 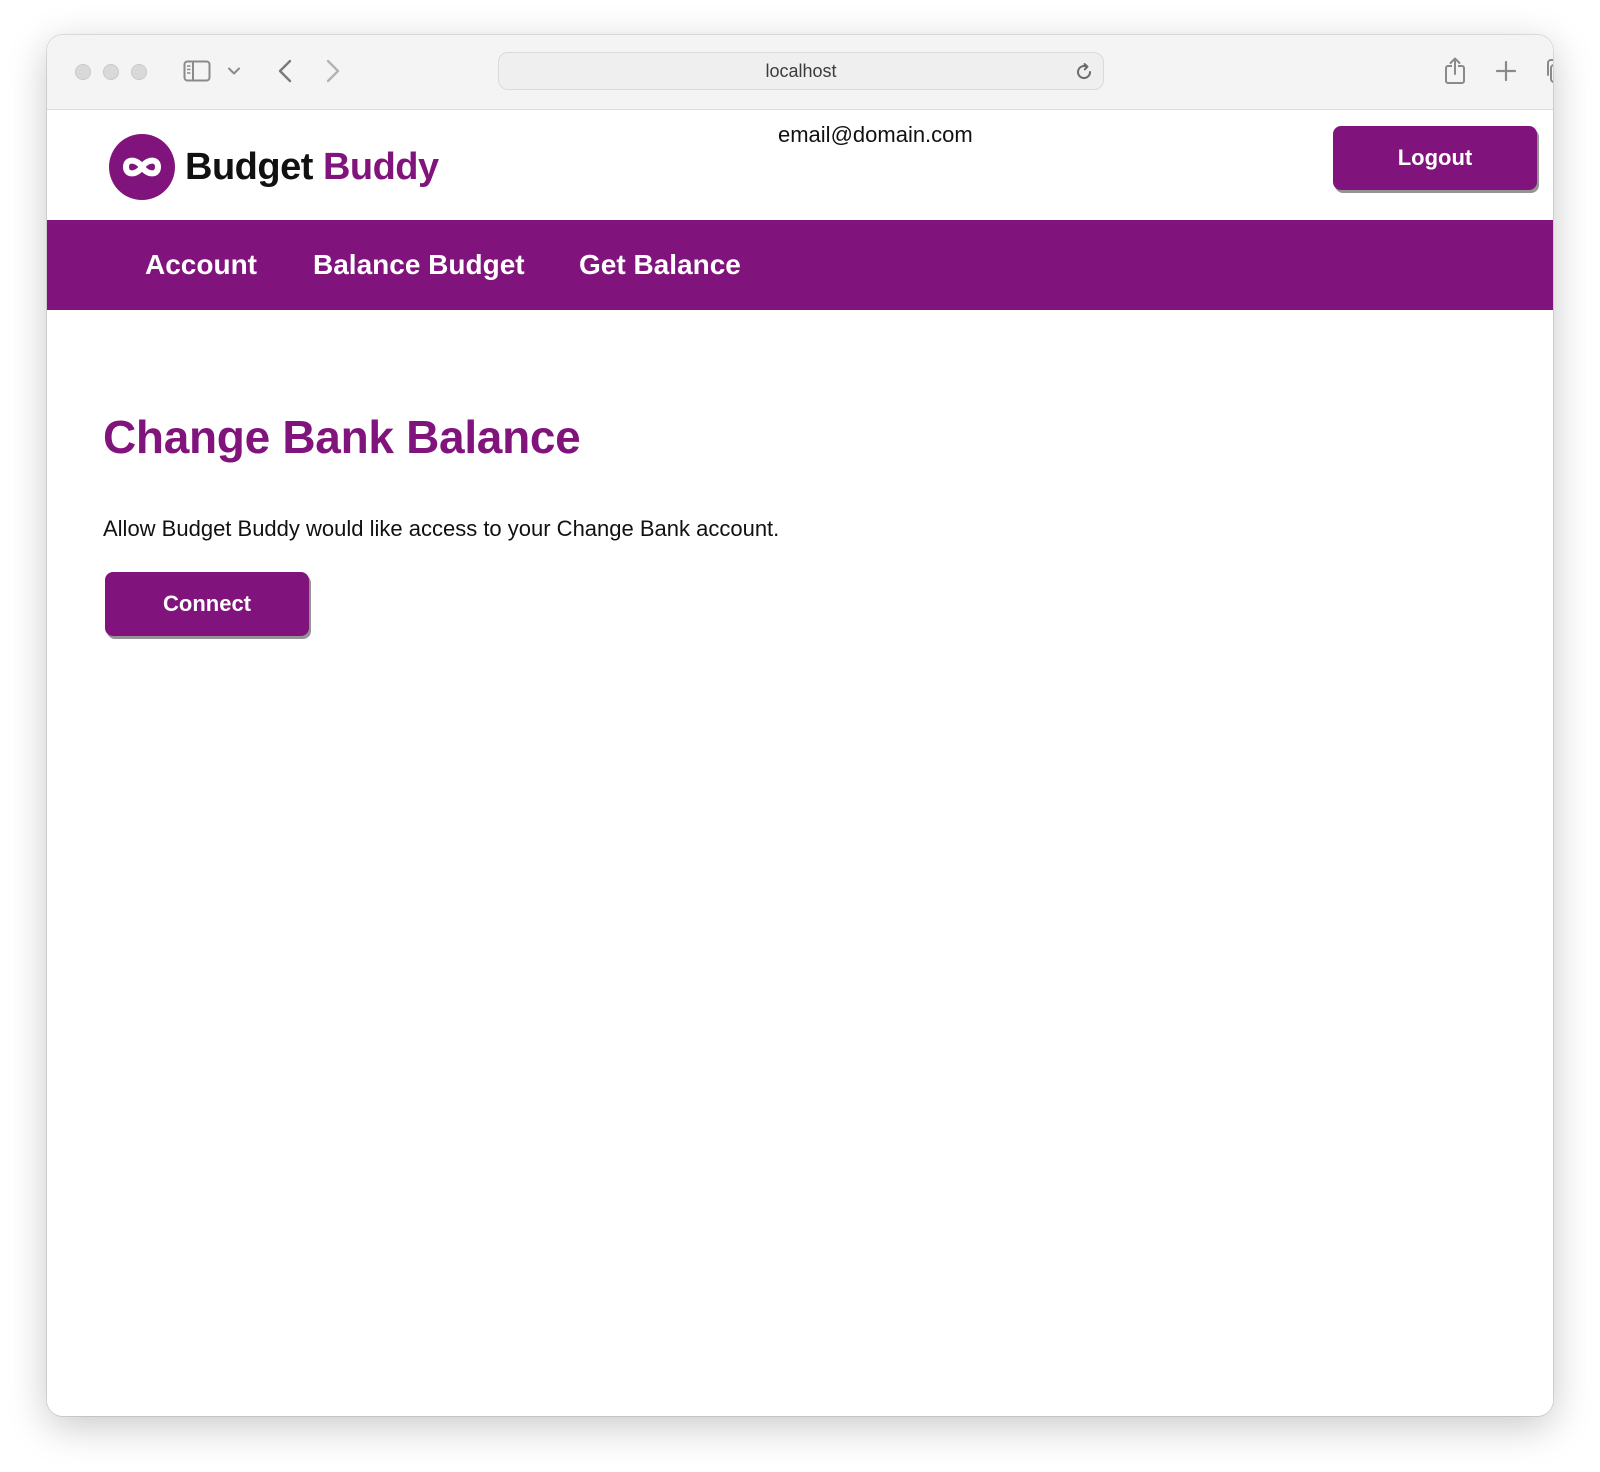 What do you see at coordinates (419, 265) in the screenshot?
I see `nav-item-balance-budget: Balance Budget` at bounding box center [419, 265].